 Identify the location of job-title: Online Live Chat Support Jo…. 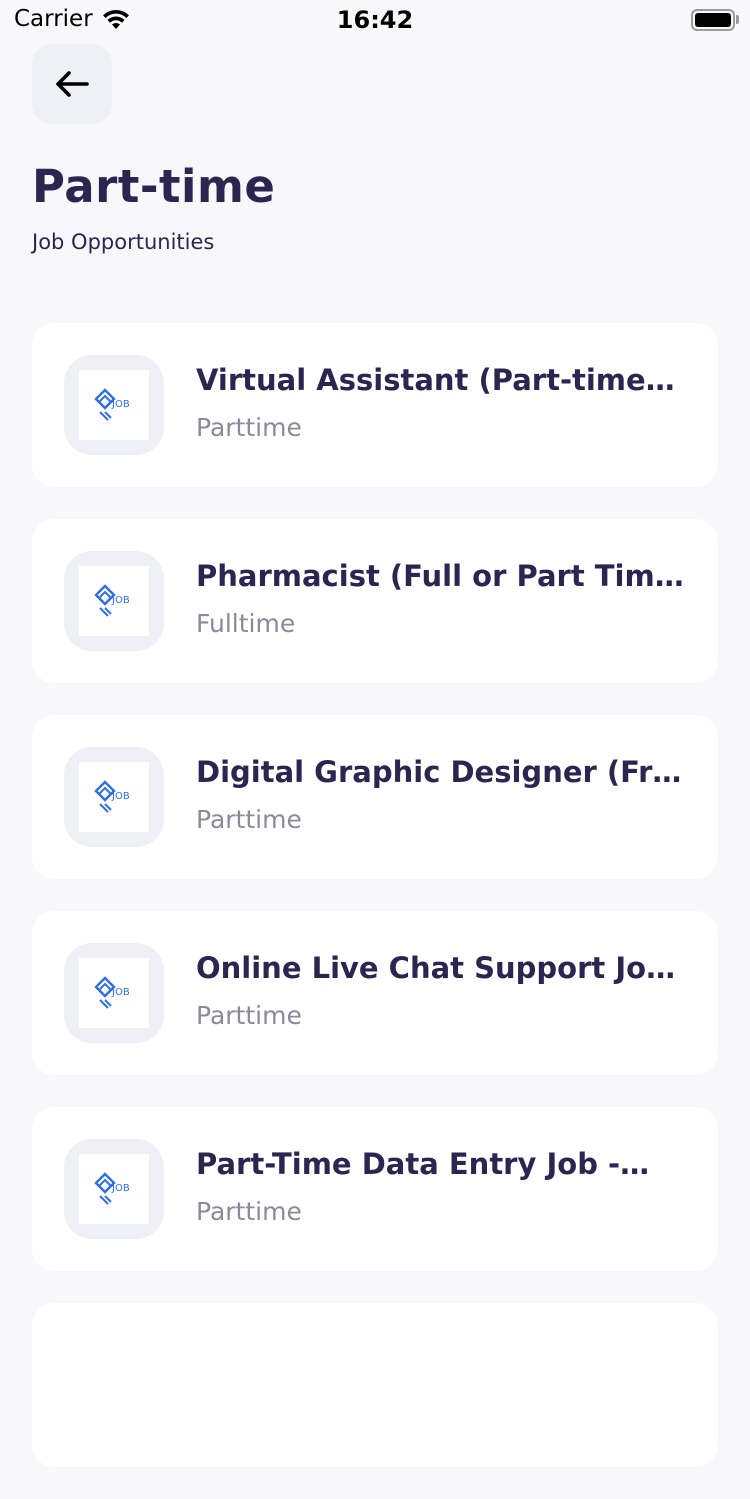
(436, 968).